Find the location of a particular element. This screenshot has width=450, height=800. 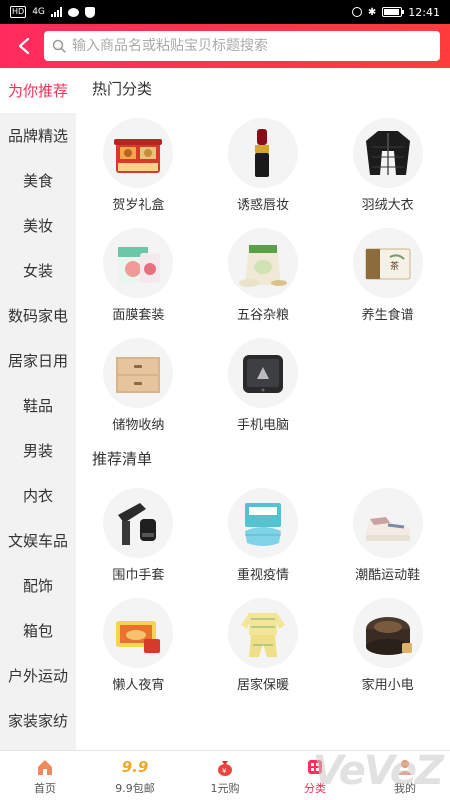

status-bar: HD 4G ✱ 12:41 is located at coordinates (225, 12).